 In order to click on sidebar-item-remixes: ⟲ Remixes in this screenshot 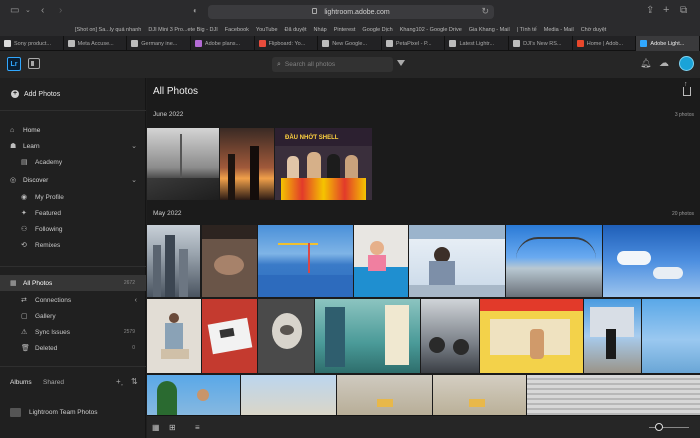, I will do `click(73, 245)`.